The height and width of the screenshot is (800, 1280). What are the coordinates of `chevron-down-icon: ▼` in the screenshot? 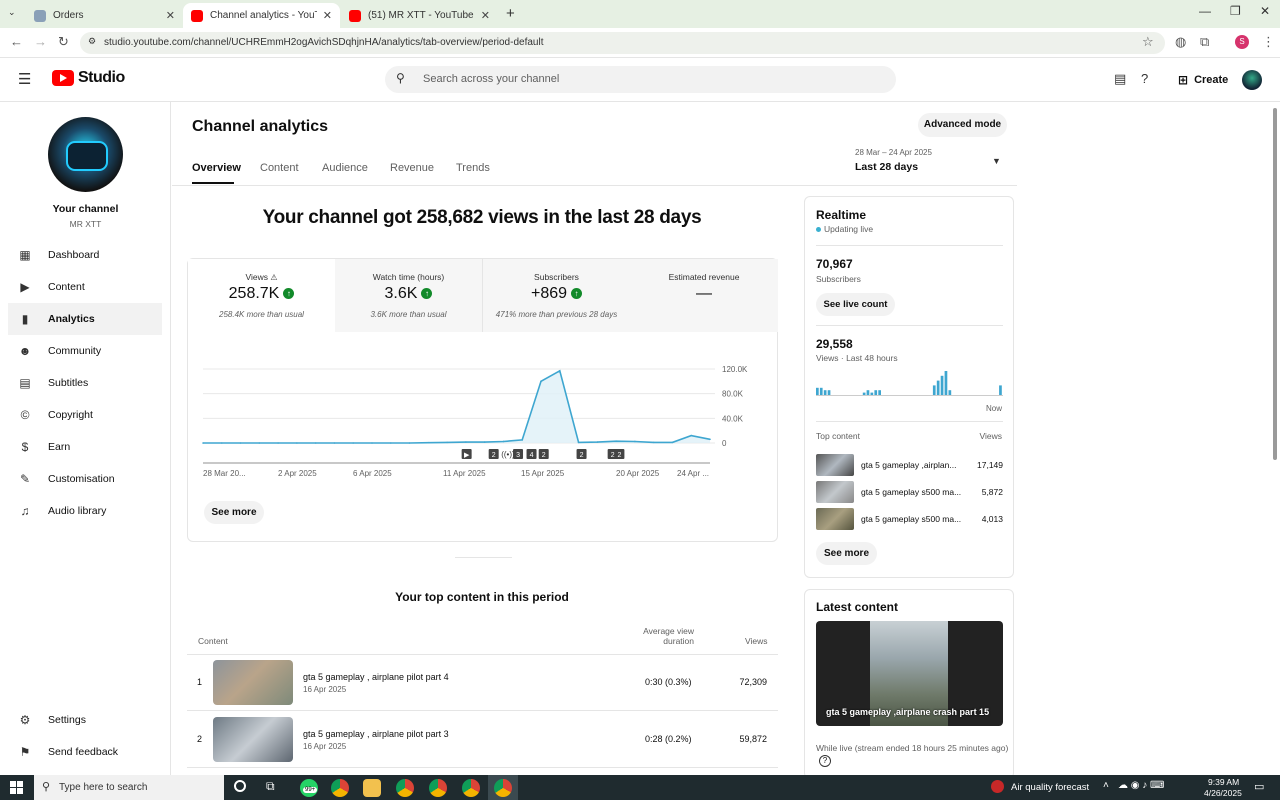 It's located at (996, 161).